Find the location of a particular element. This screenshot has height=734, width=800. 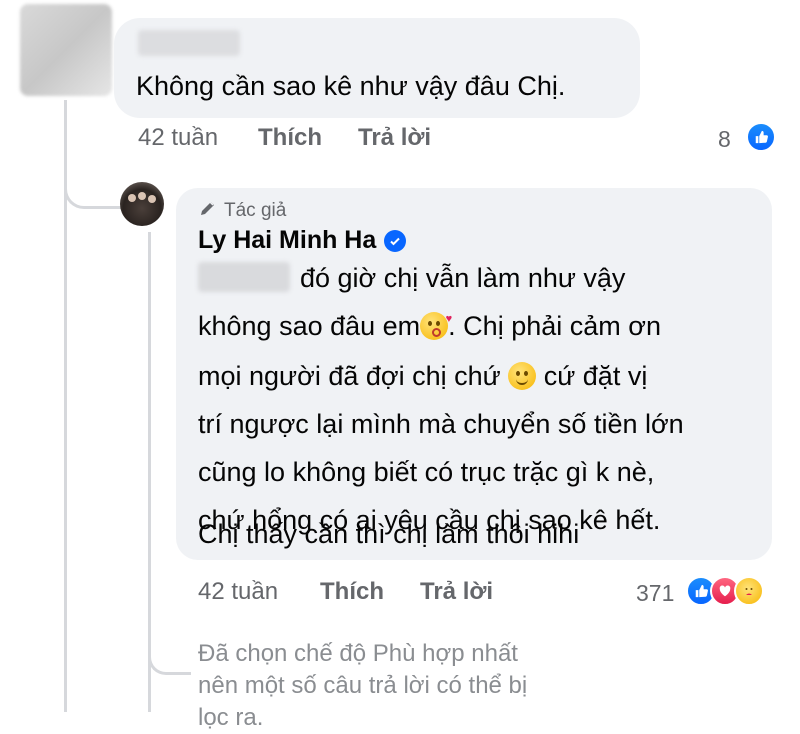

comment-reply-button: Trả lời is located at coordinates (394, 137).